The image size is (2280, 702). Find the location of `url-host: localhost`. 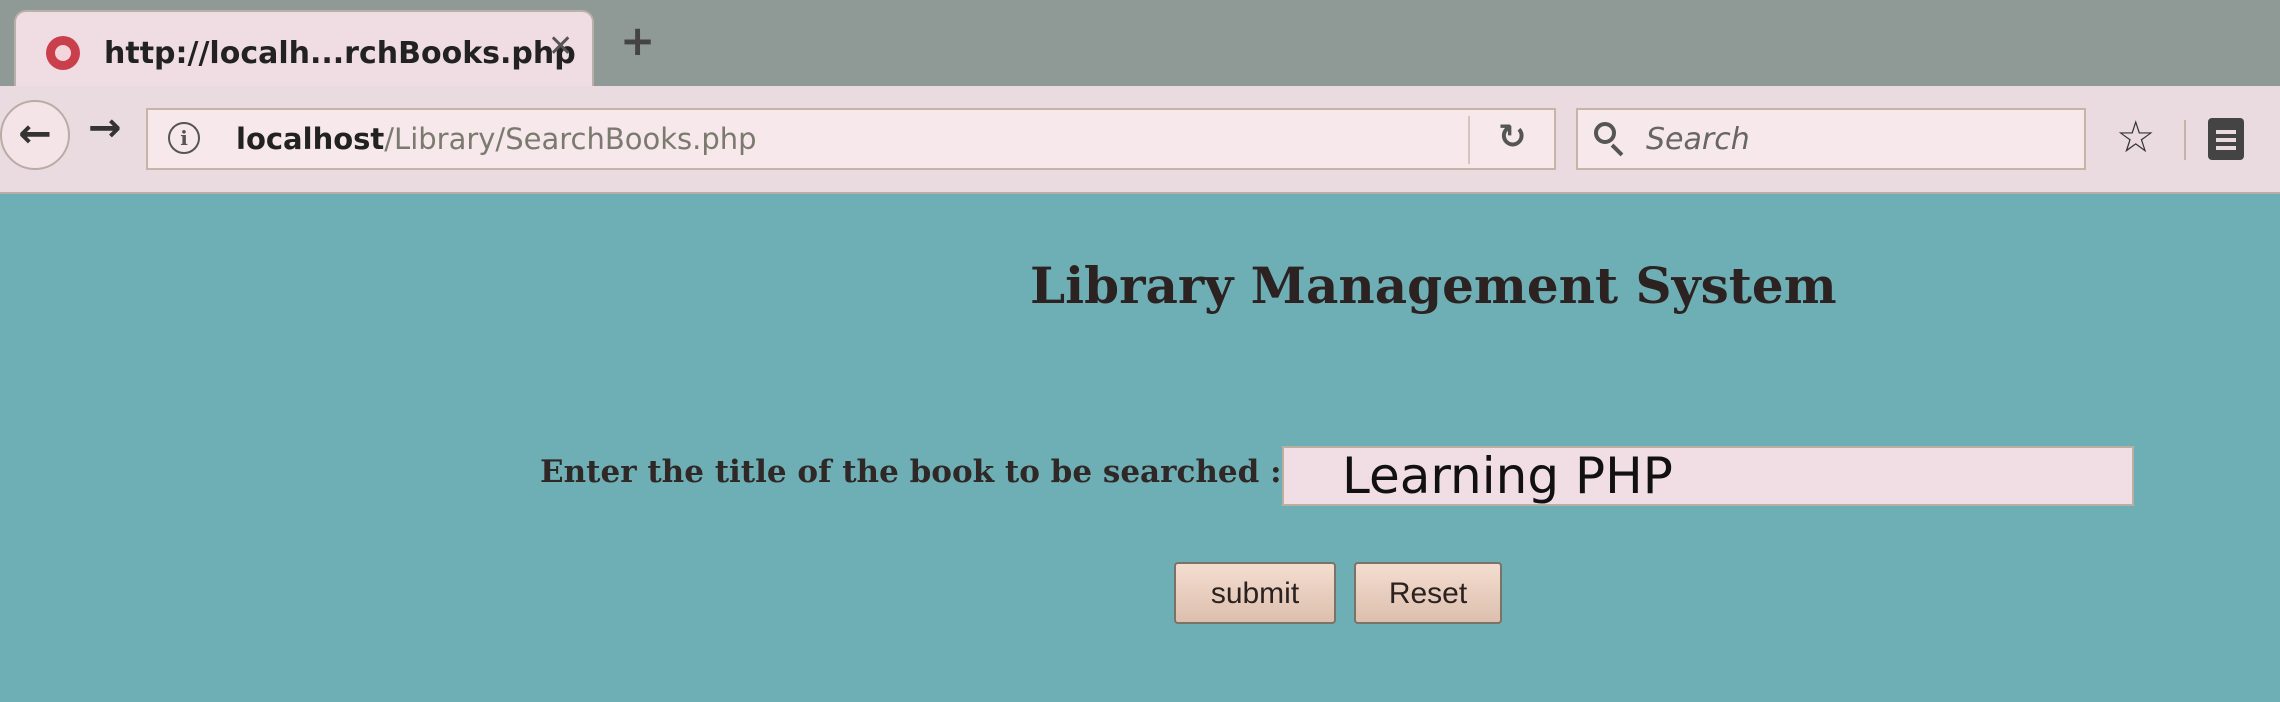

url-host: localhost is located at coordinates (310, 139).